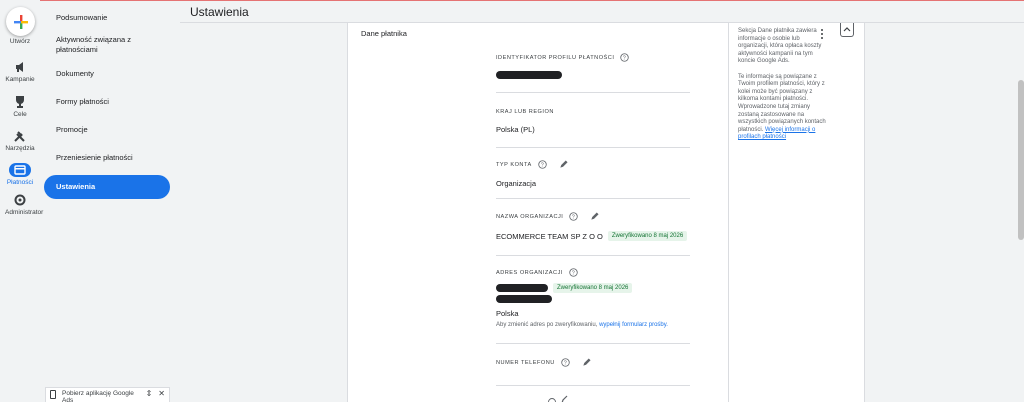 This screenshot has height=402, width=1024. Describe the element at coordinates (20, 170) in the screenshot. I see `payment-card-icon` at that location.